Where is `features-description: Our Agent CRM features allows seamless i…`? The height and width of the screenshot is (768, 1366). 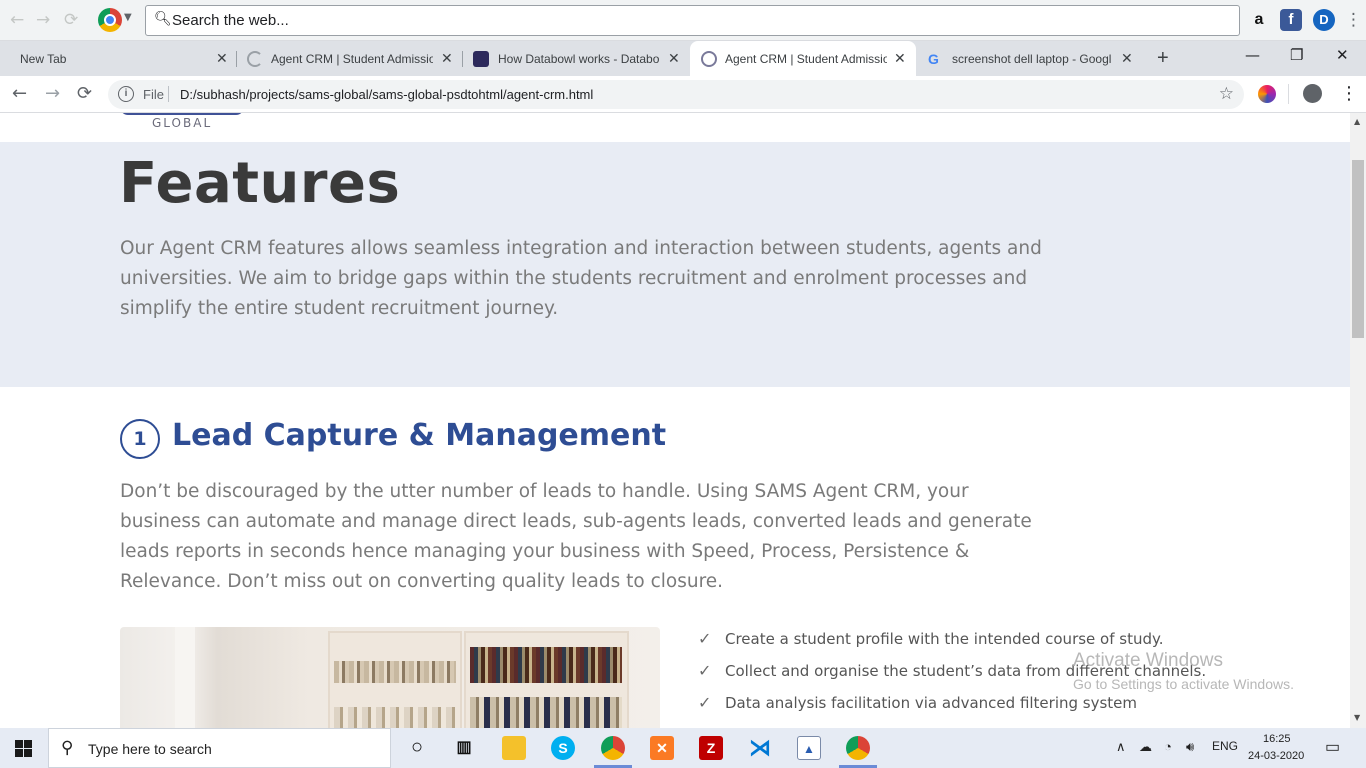 features-description: Our Agent CRM features allows seamless i… is located at coordinates (581, 278).